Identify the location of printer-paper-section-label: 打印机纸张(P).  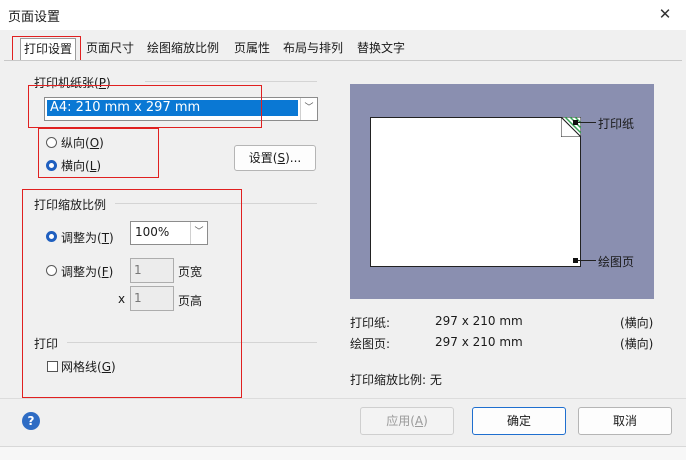
(72, 83).